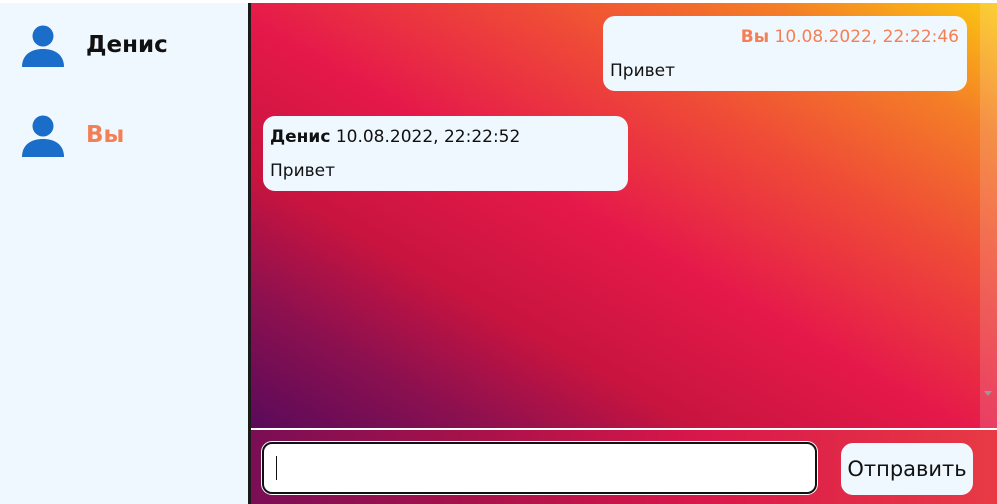  I want to click on send-button: Отправить, so click(907, 469).